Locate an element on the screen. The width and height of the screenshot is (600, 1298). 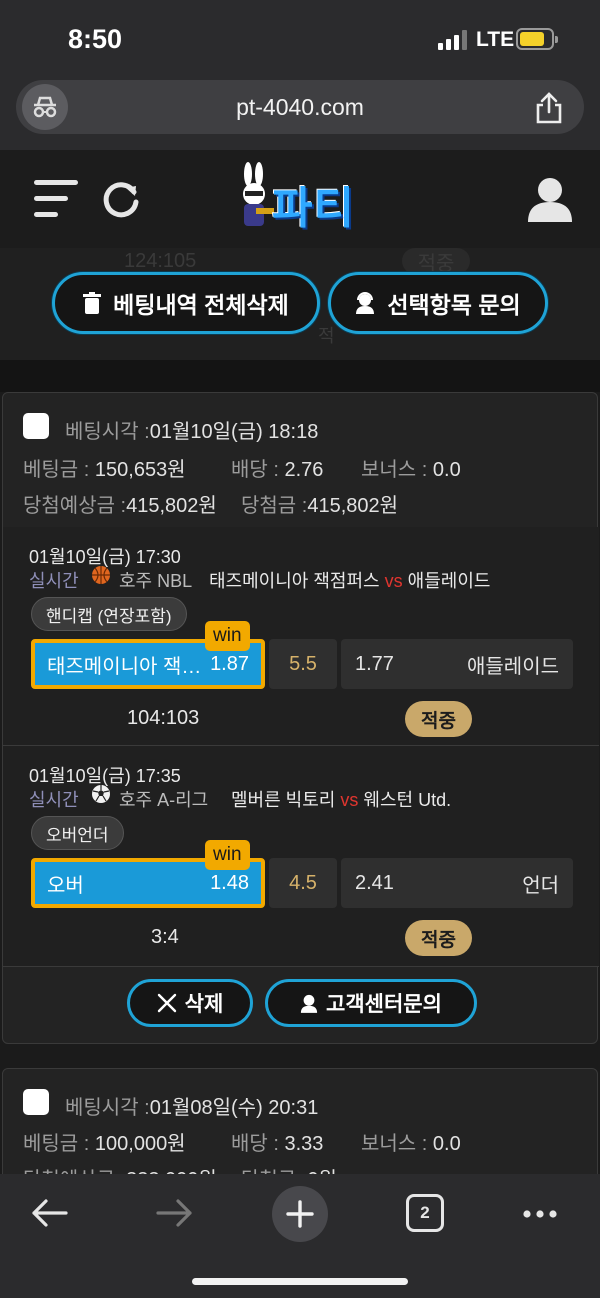
other-pick: 2.41 언더 is located at coordinates (457, 883).